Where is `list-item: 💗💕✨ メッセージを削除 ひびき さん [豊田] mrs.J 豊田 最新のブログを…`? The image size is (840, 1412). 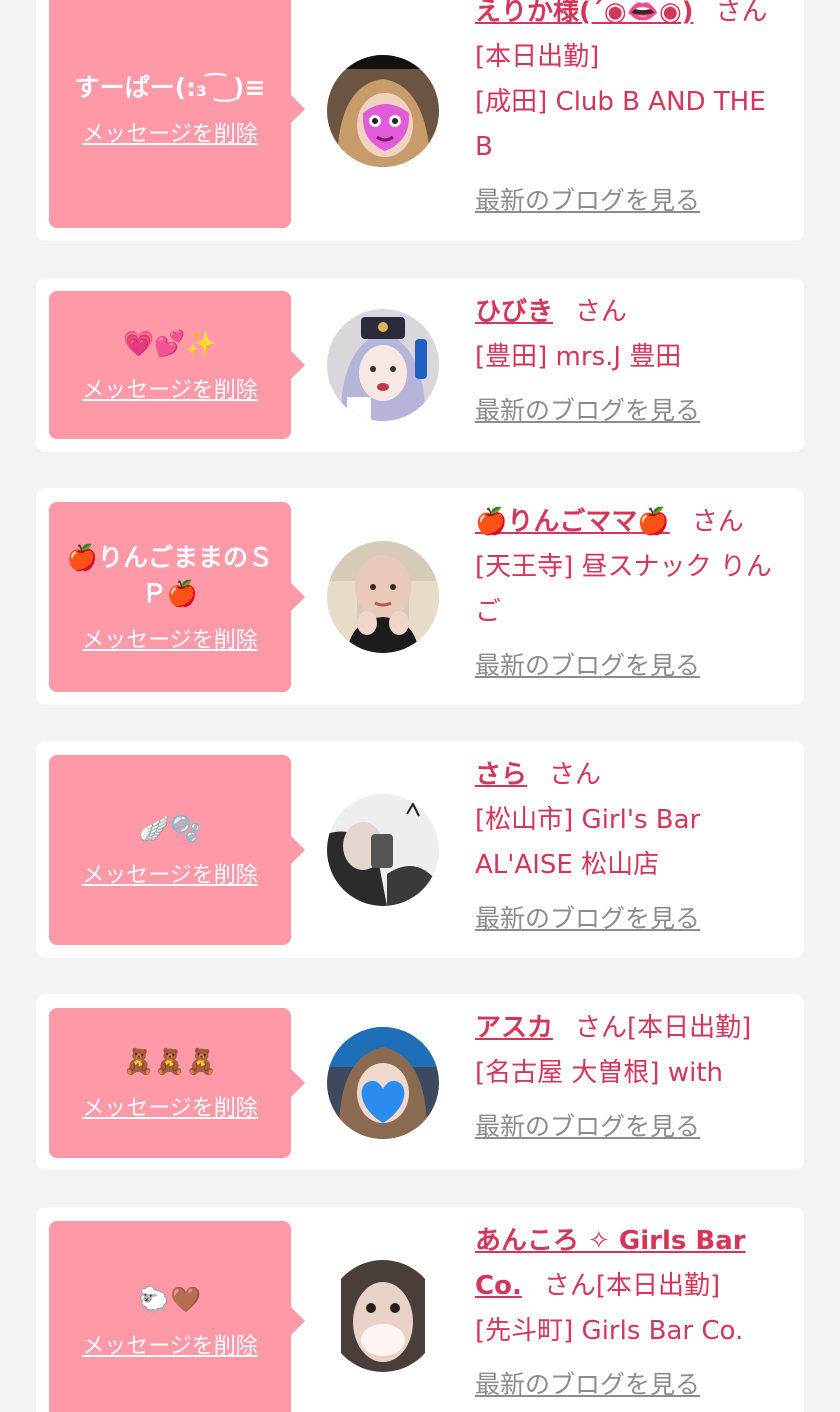 list-item: 💗💕✨ メッセージを削除 ひびき さん [豊田] mrs.J 豊田 最新のブログを… is located at coordinates (420, 365).